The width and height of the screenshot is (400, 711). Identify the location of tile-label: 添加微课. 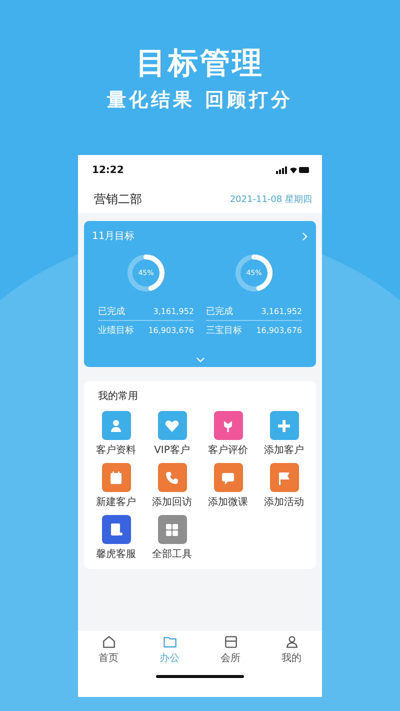
(228, 502).